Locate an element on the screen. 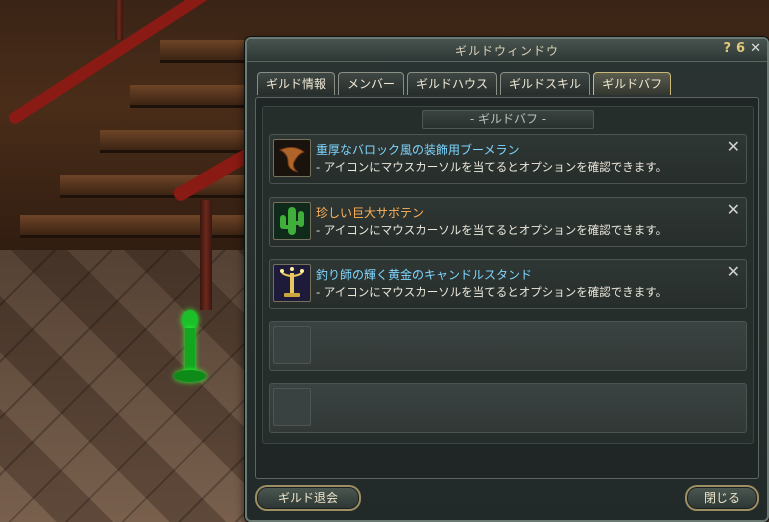 This screenshot has width=769, height=522. leave-guild-button: ギルド退会 is located at coordinates (308, 498).